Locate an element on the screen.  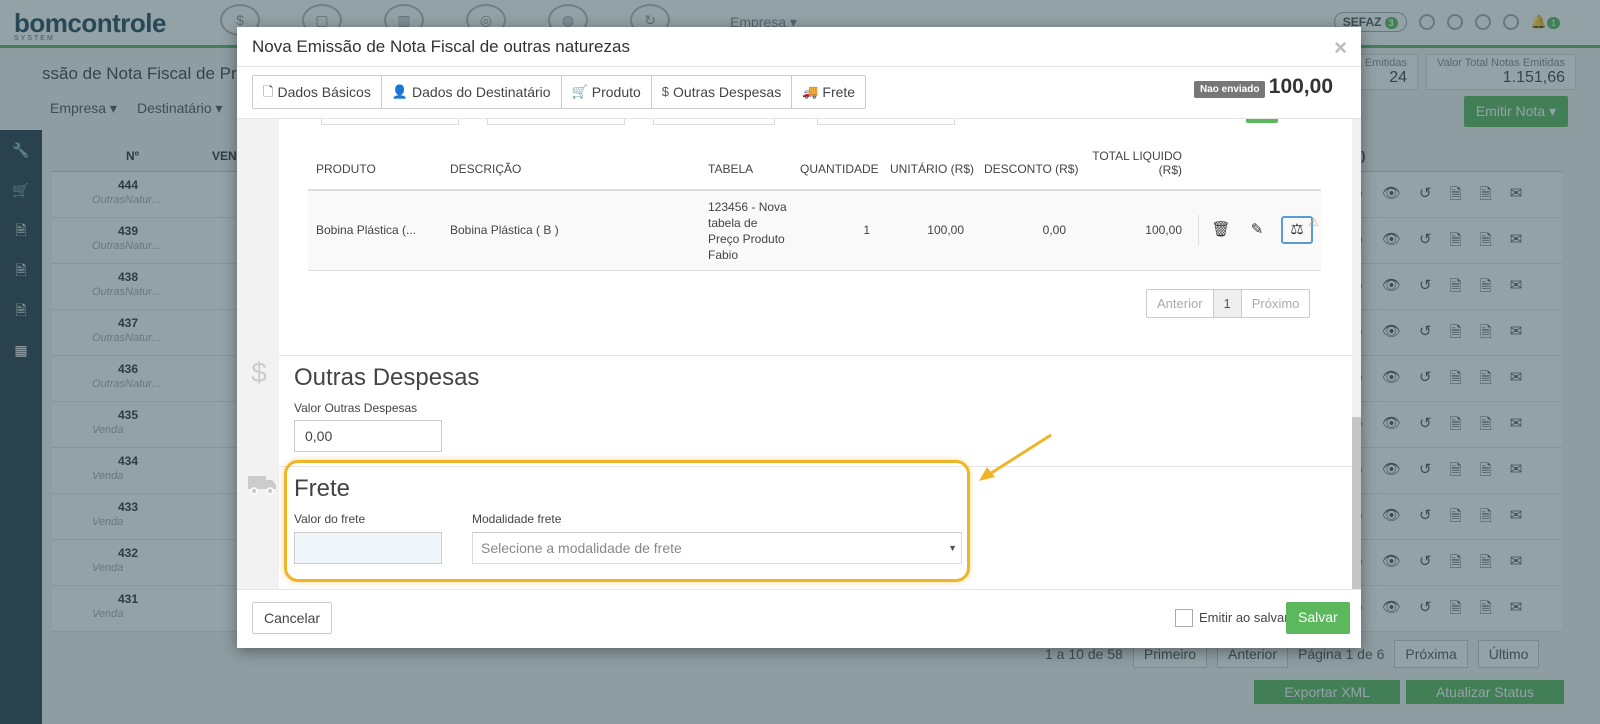
cell-tabela-line: Preço Produto is located at coordinates (746, 239).